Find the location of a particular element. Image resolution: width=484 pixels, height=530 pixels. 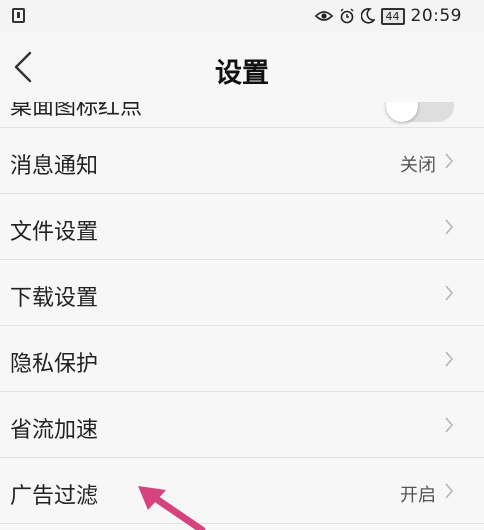

eye-icon is located at coordinates (323, 16).